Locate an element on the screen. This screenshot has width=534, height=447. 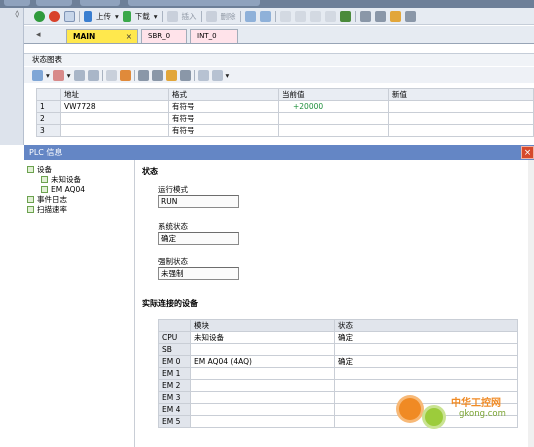
tree-item-unknown-device: 未知设备 is located at coordinates (79, 180).